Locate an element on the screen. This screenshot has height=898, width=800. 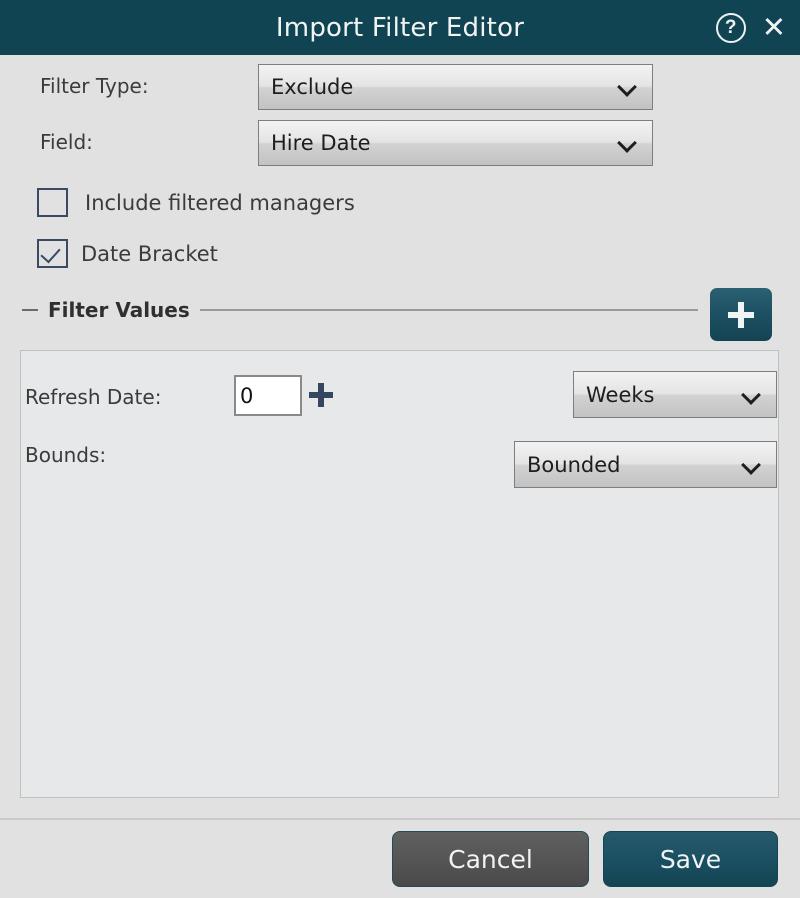
refresh-date-unit-value: Weeks is located at coordinates (620, 394).